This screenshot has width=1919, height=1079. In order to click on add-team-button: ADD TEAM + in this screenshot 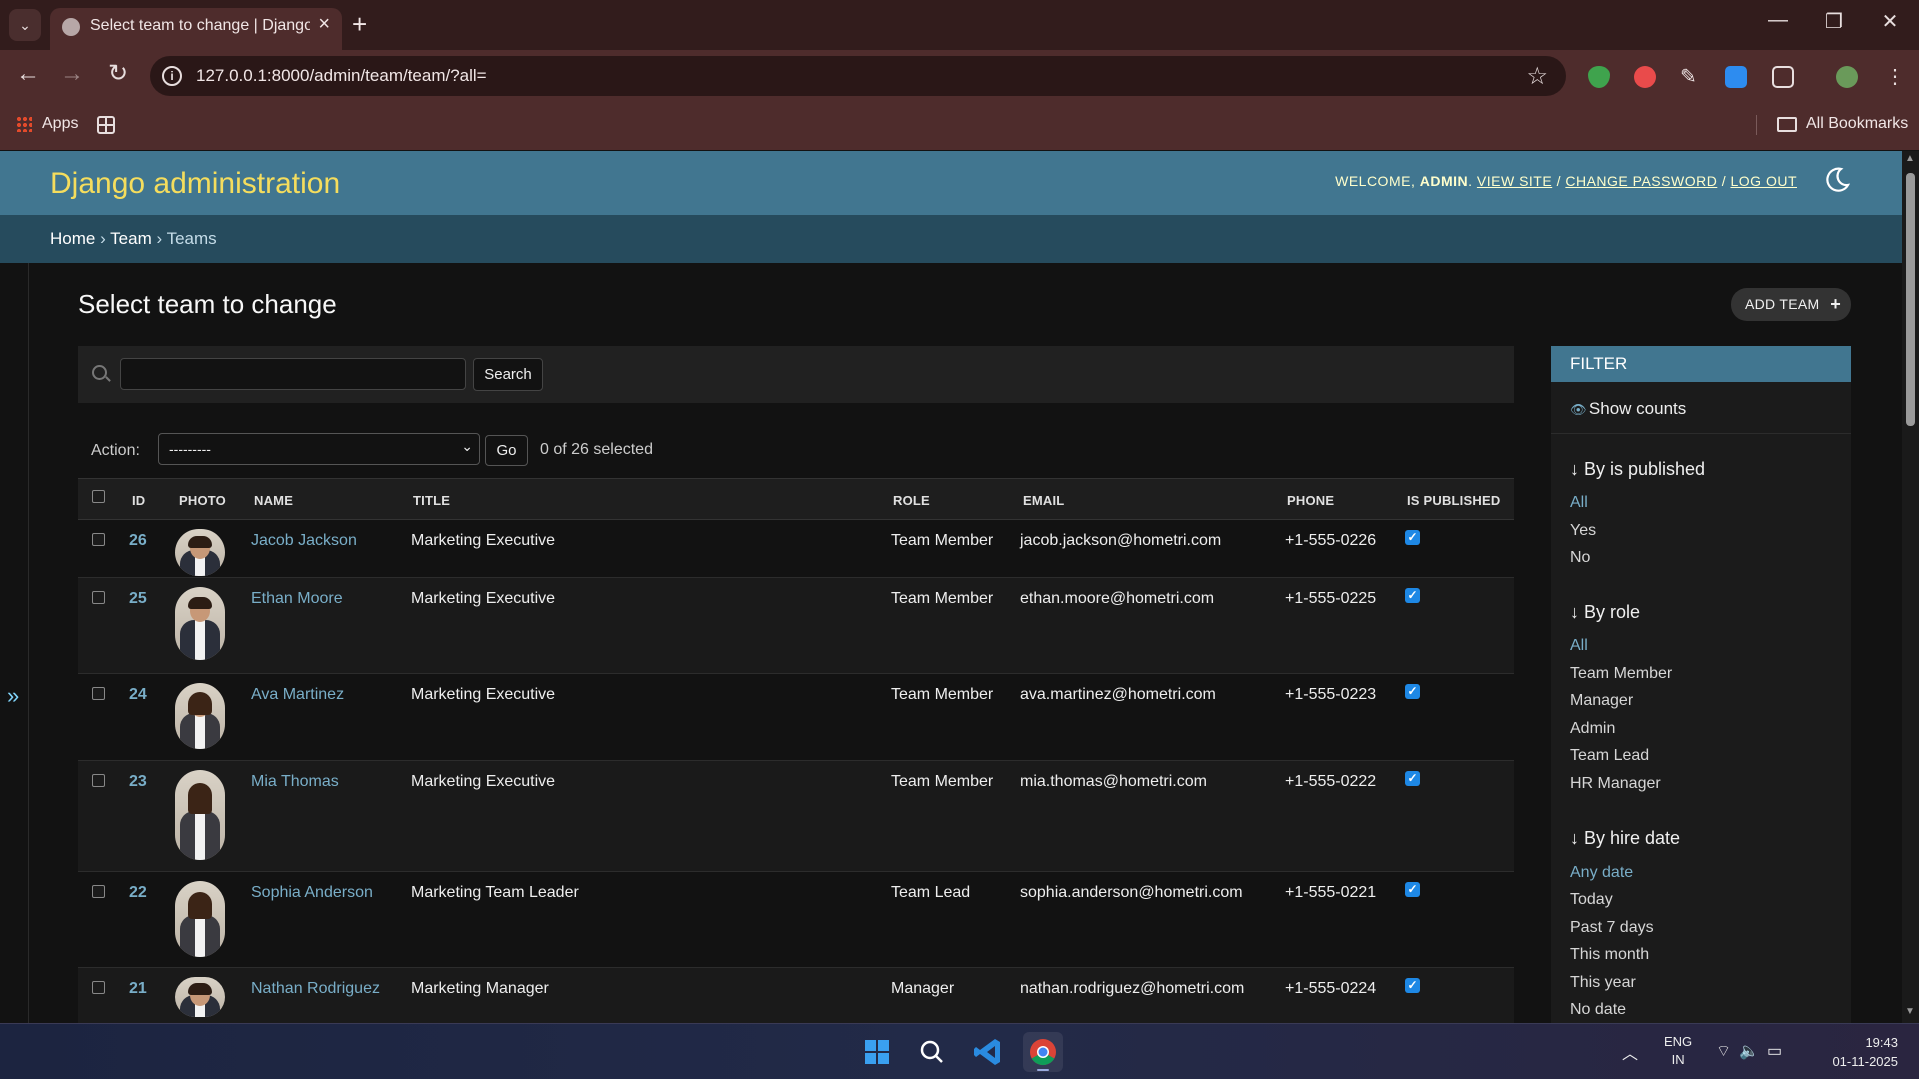, I will do `click(1791, 304)`.